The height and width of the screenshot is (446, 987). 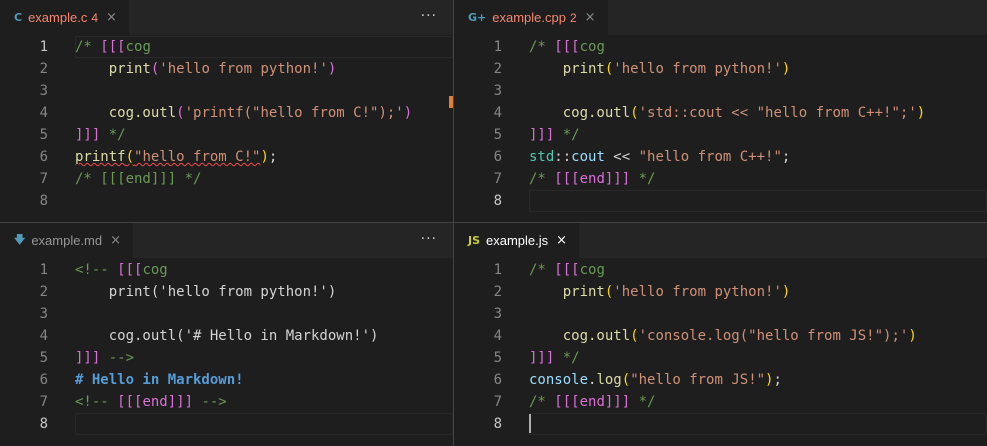 What do you see at coordinates (497, 179) in the screenshot?
I see `line-number: 7` at bounding box center [497, 179].